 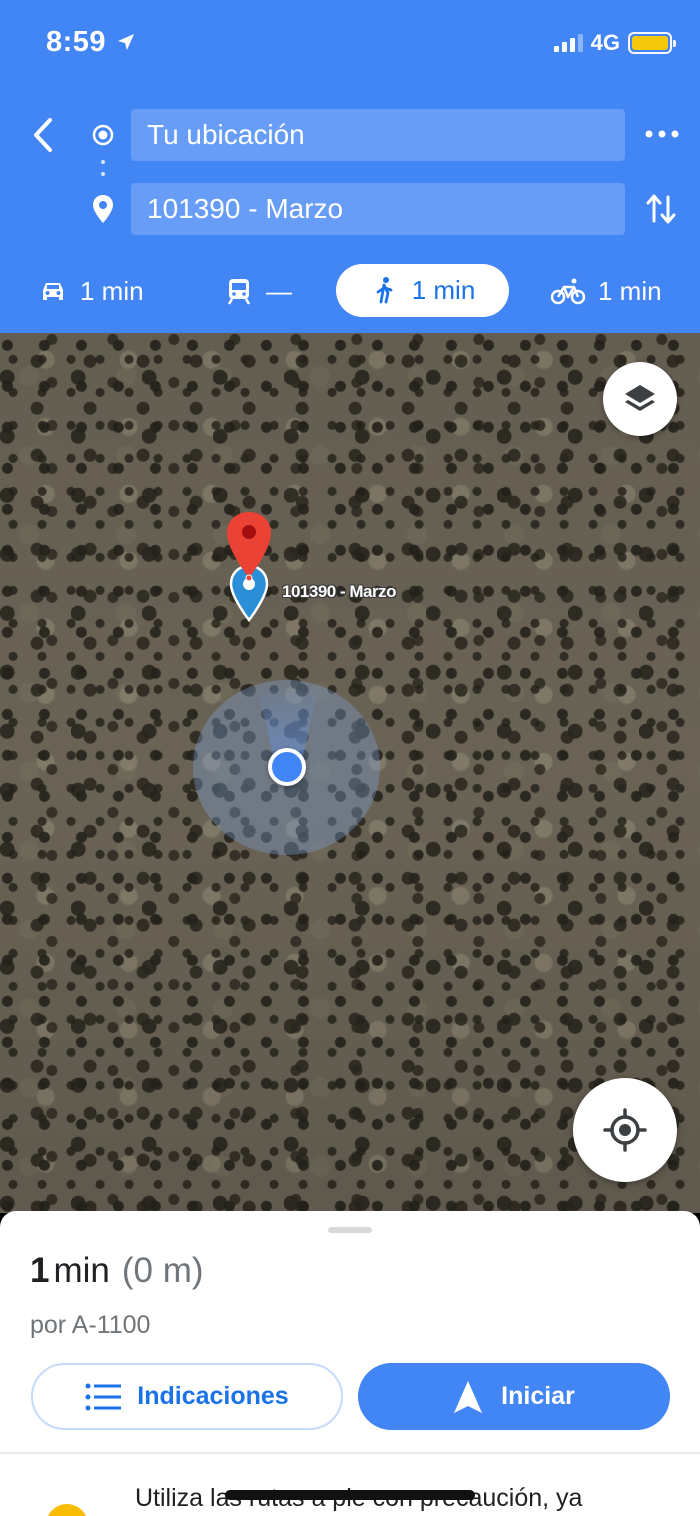 I want to click on car-icon, so click(x=53, y=291).